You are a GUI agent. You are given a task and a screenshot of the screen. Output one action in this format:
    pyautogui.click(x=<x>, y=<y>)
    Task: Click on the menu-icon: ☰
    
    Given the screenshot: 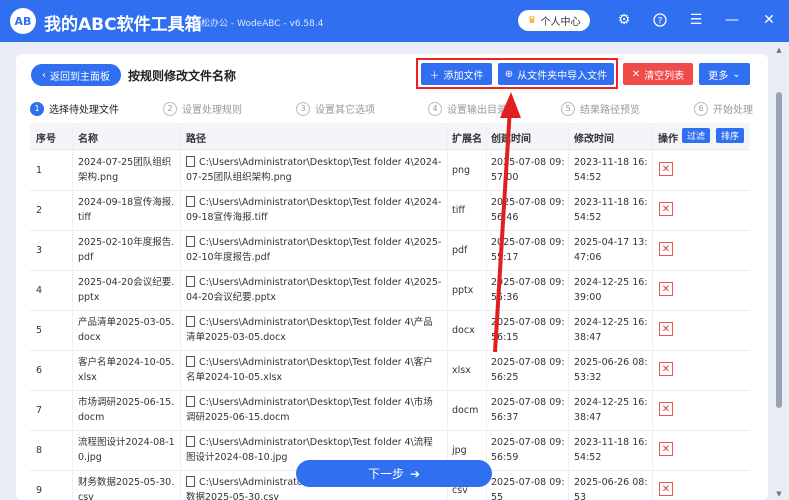 What is the action you would take?
    pyautogui.click(x=696, y=20)
    